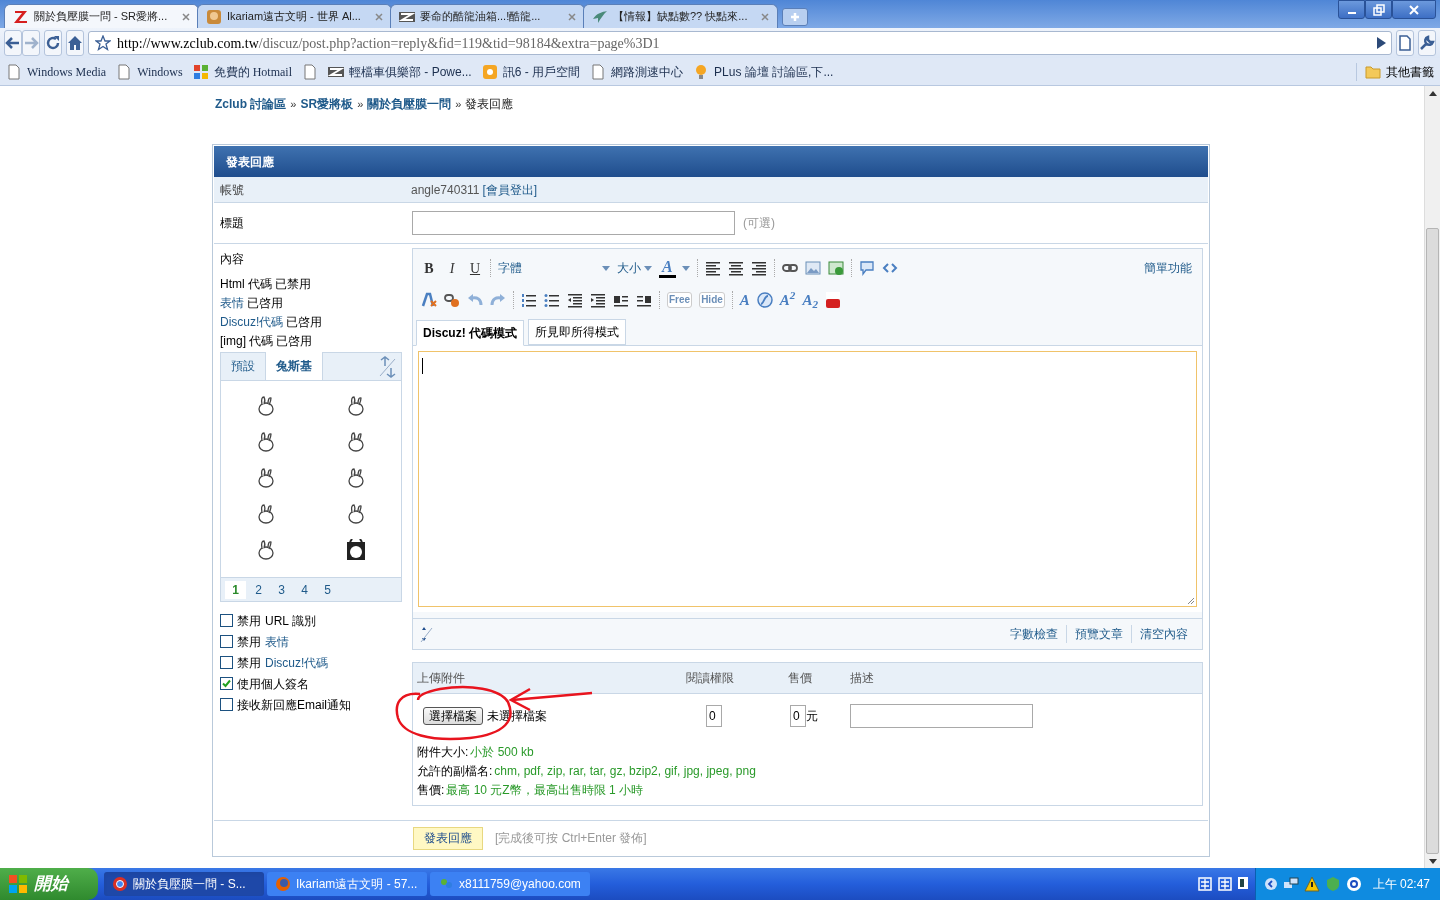 This screenshot has width=1440, height=900. Describe the element at coordinates (1351, 9) in the screenshot. I see `minimize-button` at that location.